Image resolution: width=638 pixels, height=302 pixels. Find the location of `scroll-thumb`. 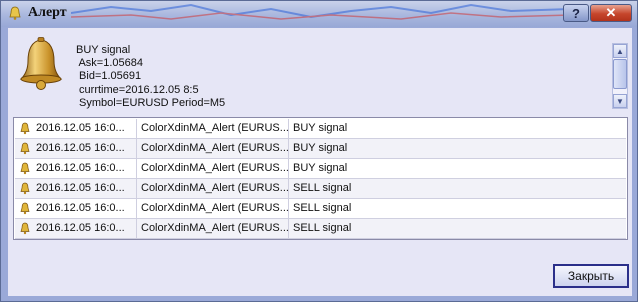

scroll-thumb is located at coordinates (620, 74).